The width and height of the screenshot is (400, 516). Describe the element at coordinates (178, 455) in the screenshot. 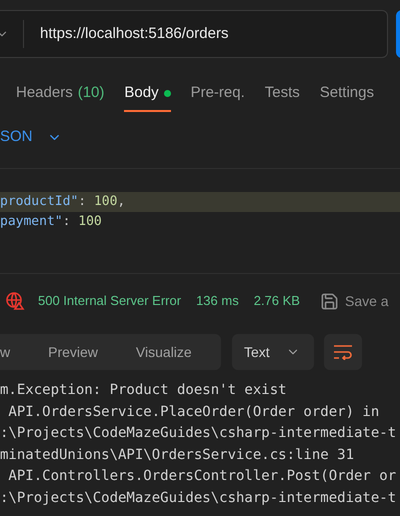

I see `response-line: minatedUnions\API\OrdersService.cs:line 31` at that location.